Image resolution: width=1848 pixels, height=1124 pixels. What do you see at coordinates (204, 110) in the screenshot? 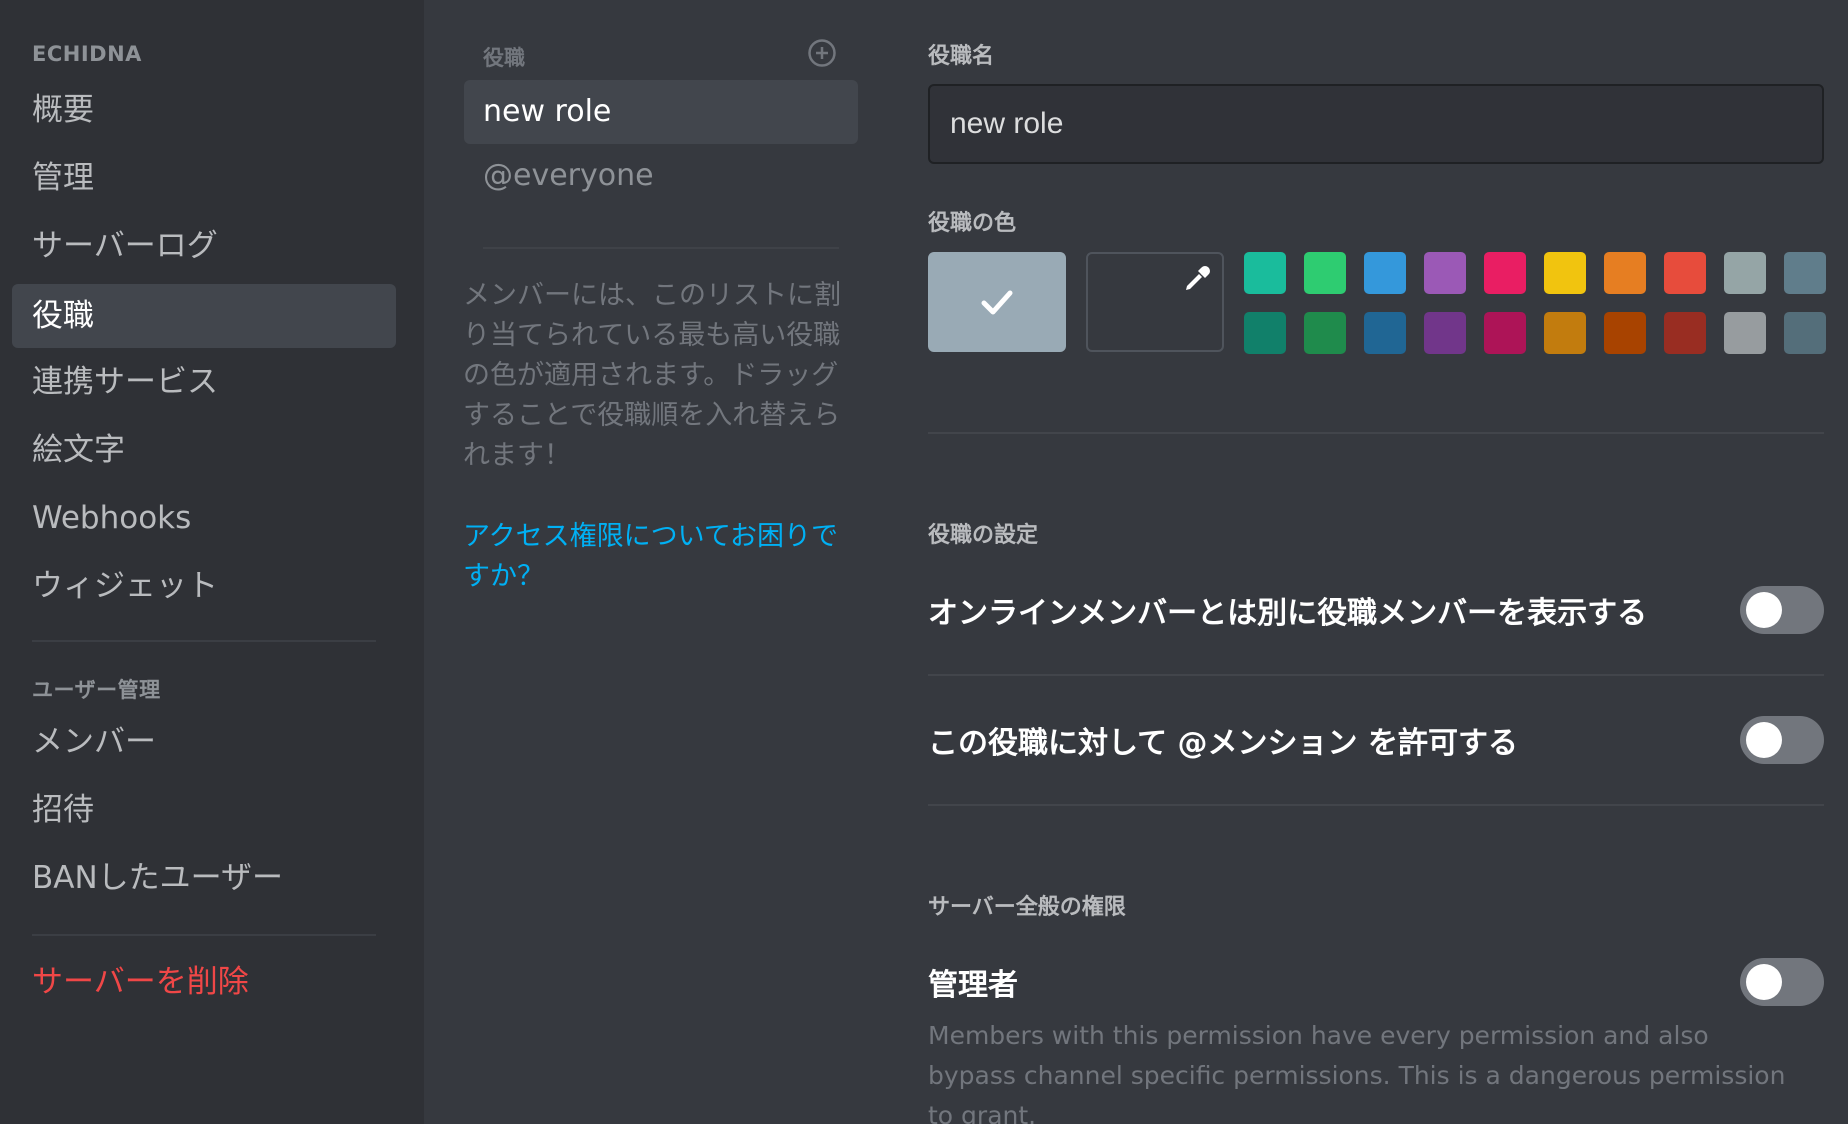
I see `sidebar-item-overview: 概要` at bounding box center [204, 110].